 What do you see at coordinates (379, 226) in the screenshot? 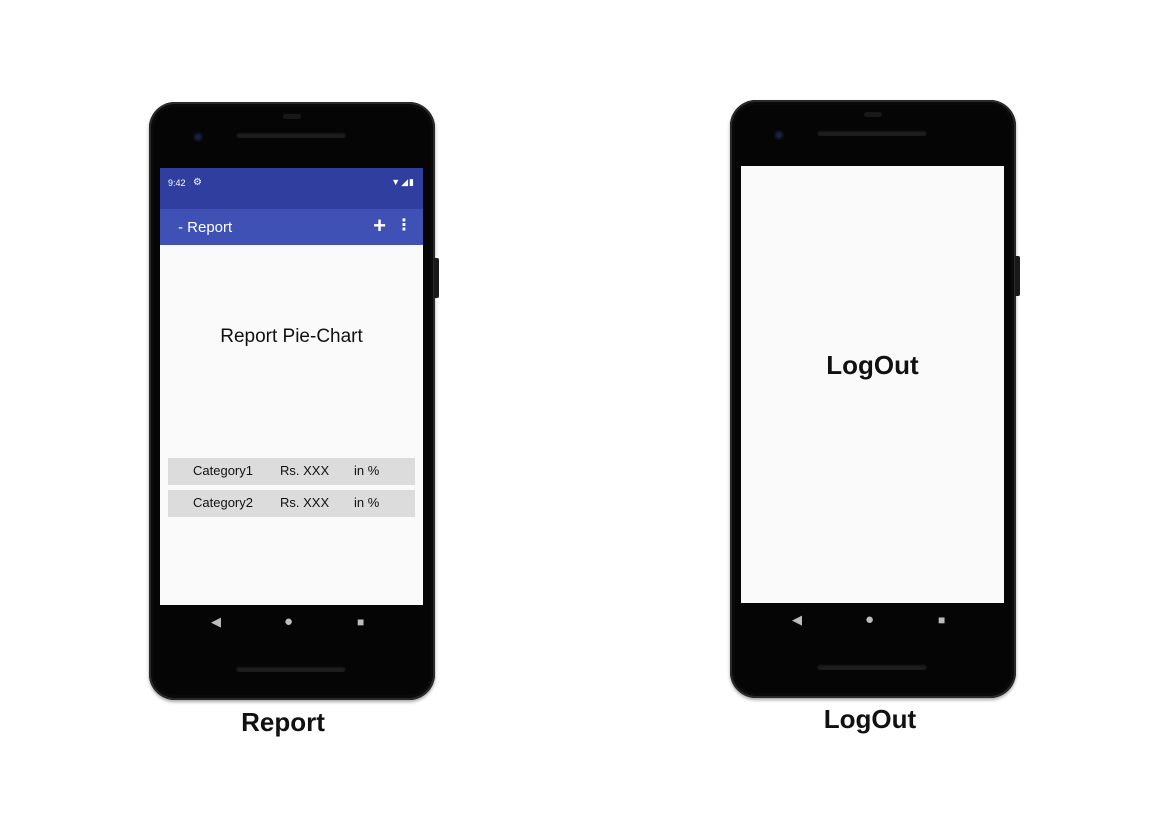
I see `add-icon: +` at bounding box center [379, 226].